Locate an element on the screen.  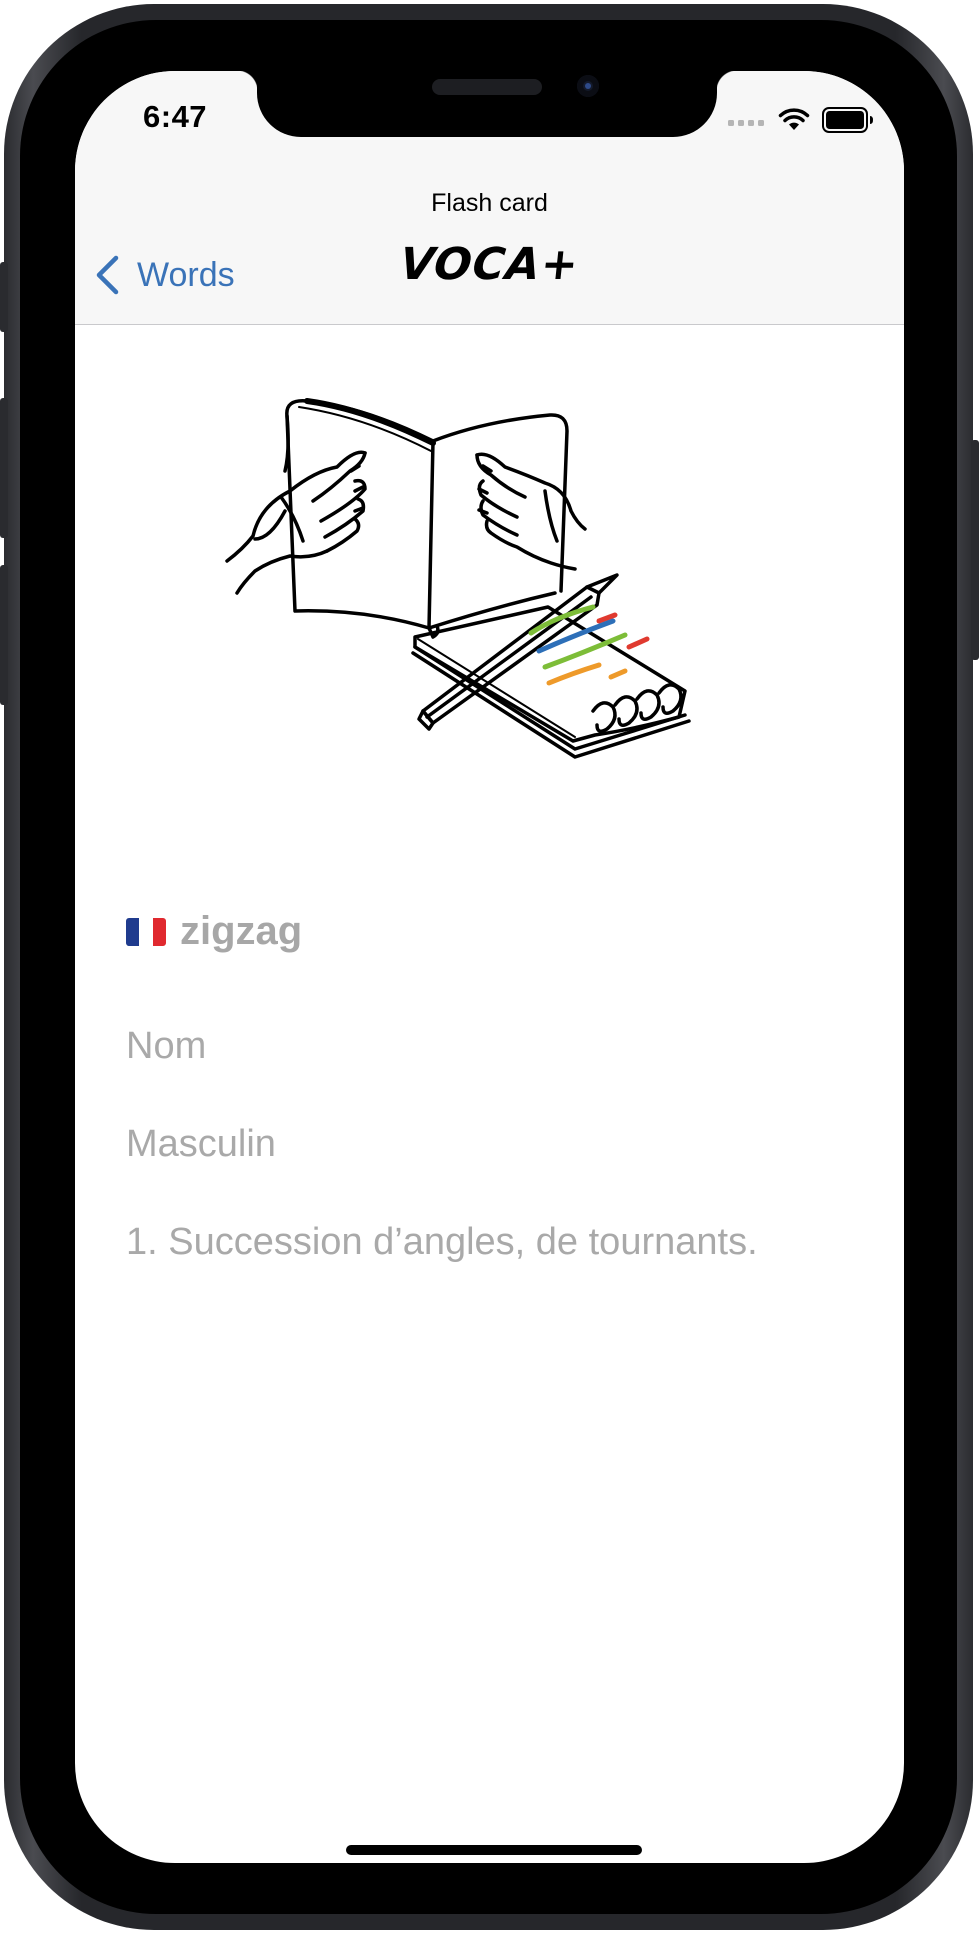
part-of-speech: Nom is located at coordinates (166, 1046).